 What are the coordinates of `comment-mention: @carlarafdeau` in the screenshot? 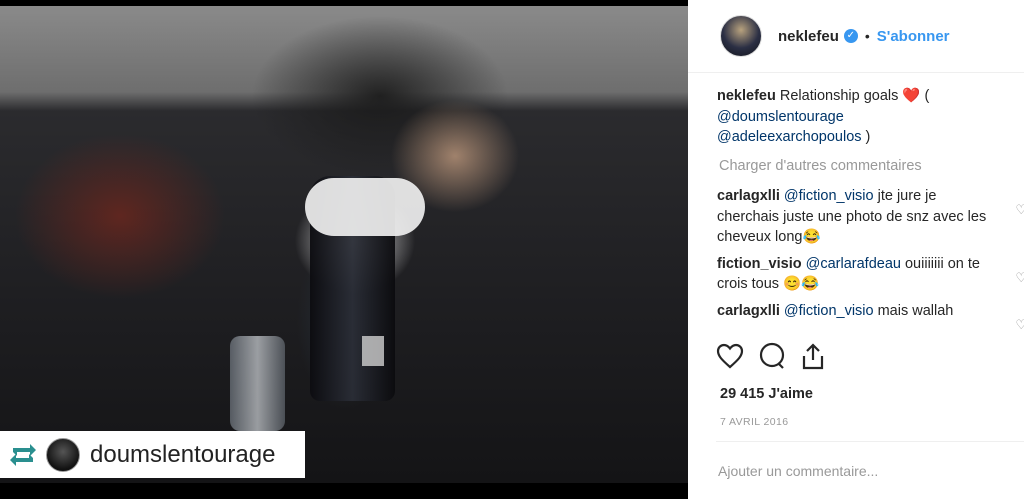 It's located at (853, 264).